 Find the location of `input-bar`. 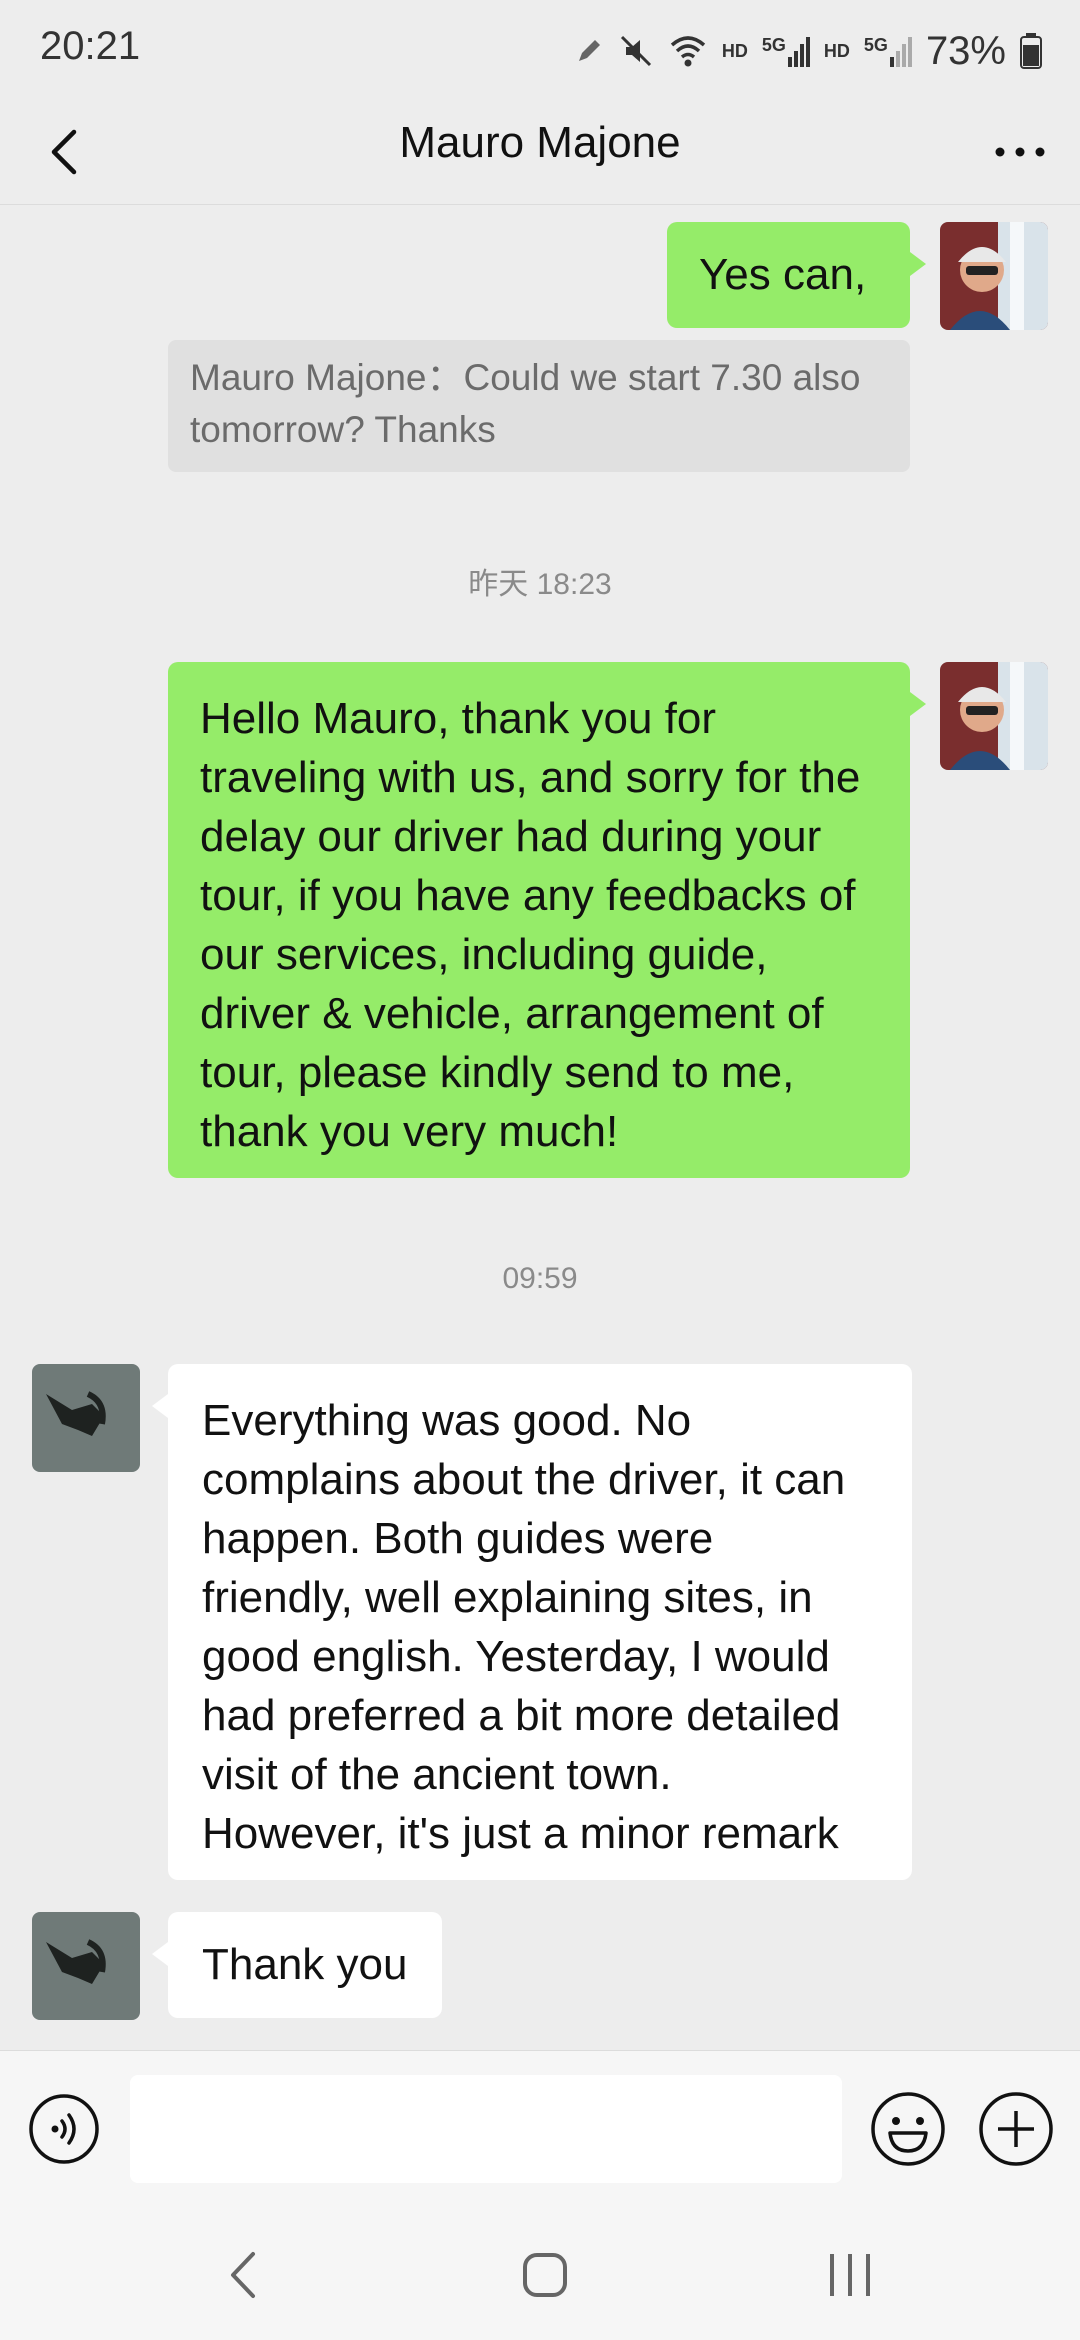

input-bar is located at coordinates (540, 2125).